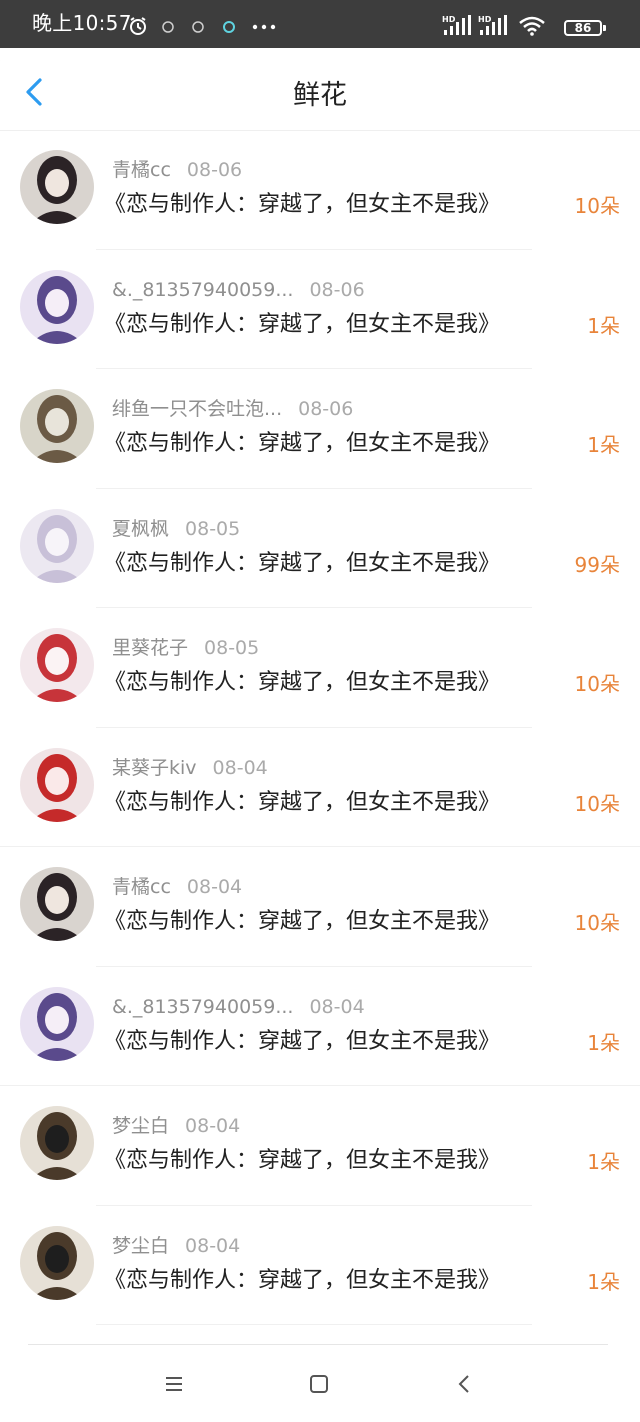 The width and height of the screenshot is (640, 1422). Describe the element at coordinates (264, 27) in the screenshot. I see `more-dots-icon` at that location.